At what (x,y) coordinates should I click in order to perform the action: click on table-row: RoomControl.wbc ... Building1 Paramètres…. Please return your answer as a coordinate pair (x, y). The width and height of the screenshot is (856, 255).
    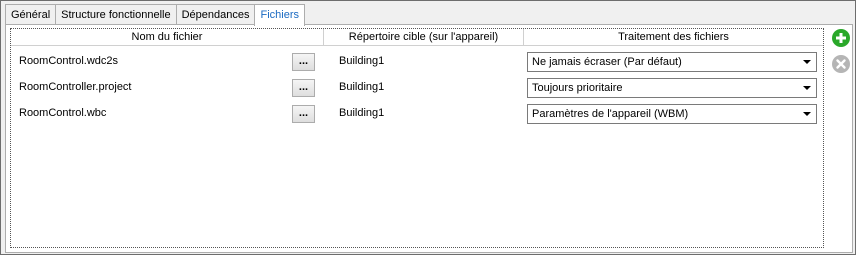
    Looking at the image, I should click on (417, 113).